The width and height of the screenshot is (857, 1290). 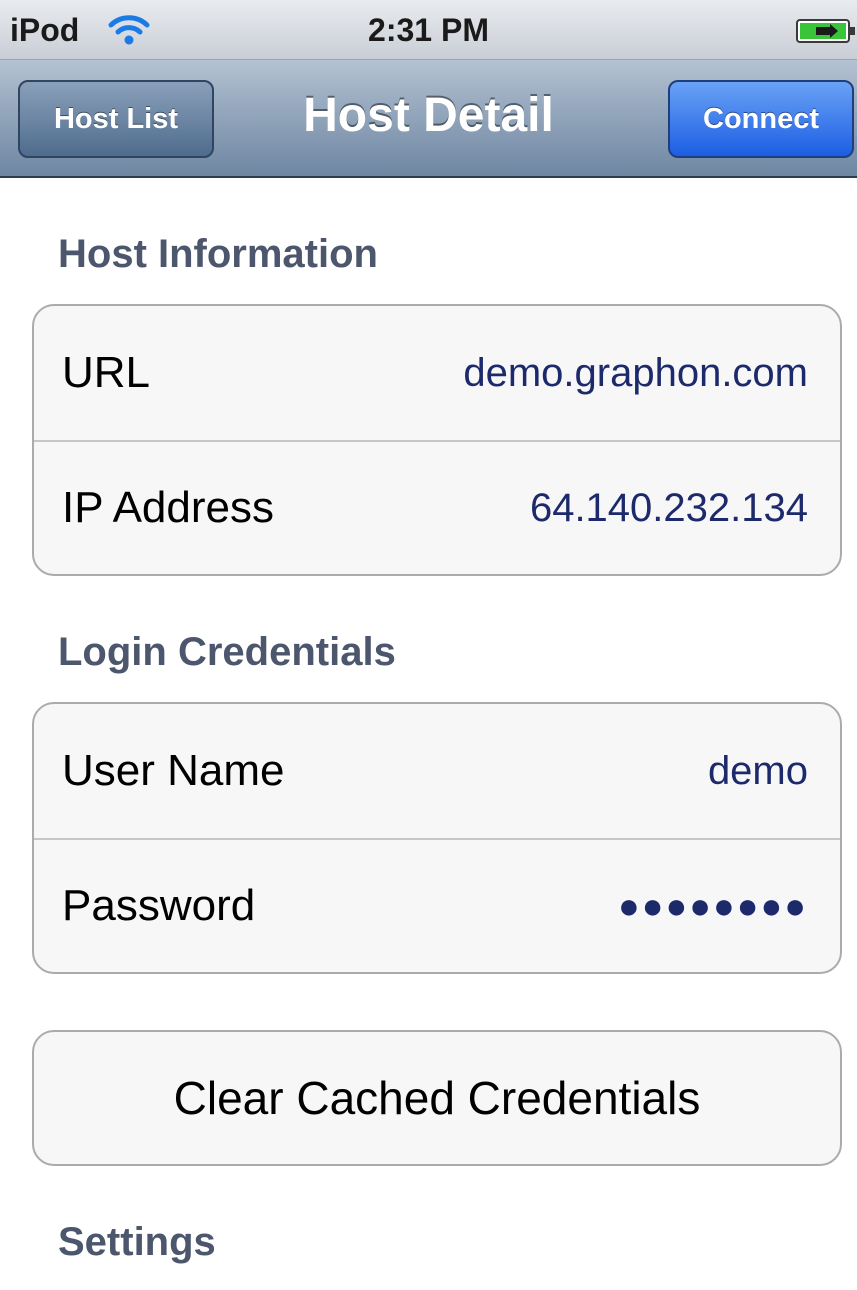 I want to click on page-title: Host Detail, so click(x=428, y=115).